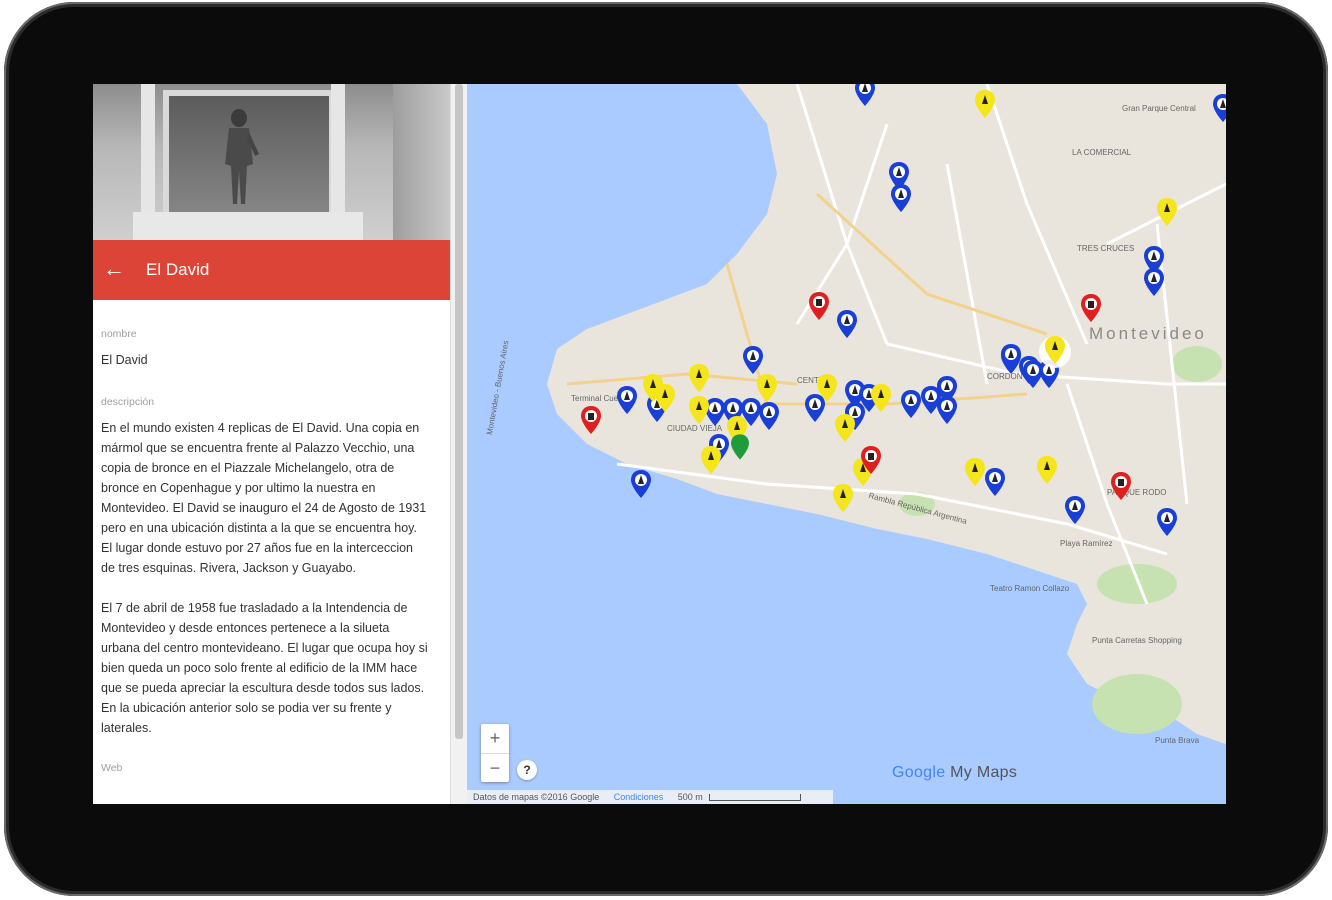  What do you see at coordinates (119, 334) in the screenshot?
I see `field-label-nombre: nombre` at bounding box center [119, 334].